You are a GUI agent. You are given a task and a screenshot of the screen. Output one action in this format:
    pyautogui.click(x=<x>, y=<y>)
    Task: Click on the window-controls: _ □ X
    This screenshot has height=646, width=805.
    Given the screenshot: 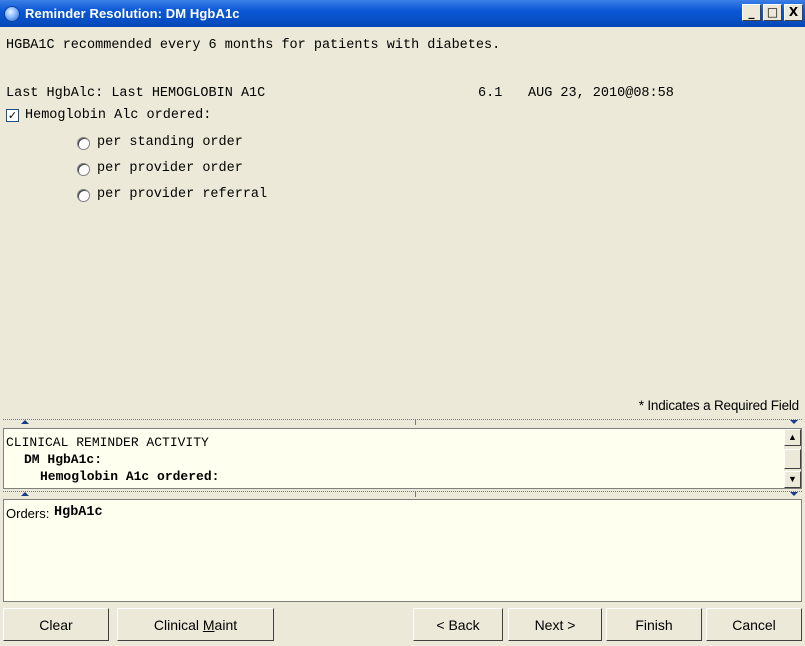 What is the action you would take?
    pyautogui.click(x=772, y=12)
    